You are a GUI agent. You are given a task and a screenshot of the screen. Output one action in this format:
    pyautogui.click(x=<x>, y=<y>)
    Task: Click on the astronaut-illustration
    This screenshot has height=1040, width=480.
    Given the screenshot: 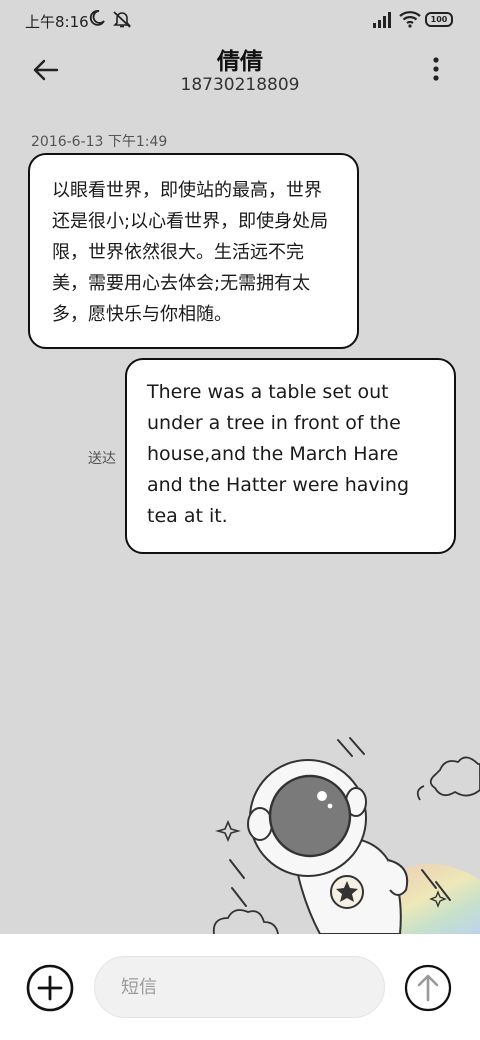 What is the action you would take?
    pyautogui.click(x=346, y=835)
    